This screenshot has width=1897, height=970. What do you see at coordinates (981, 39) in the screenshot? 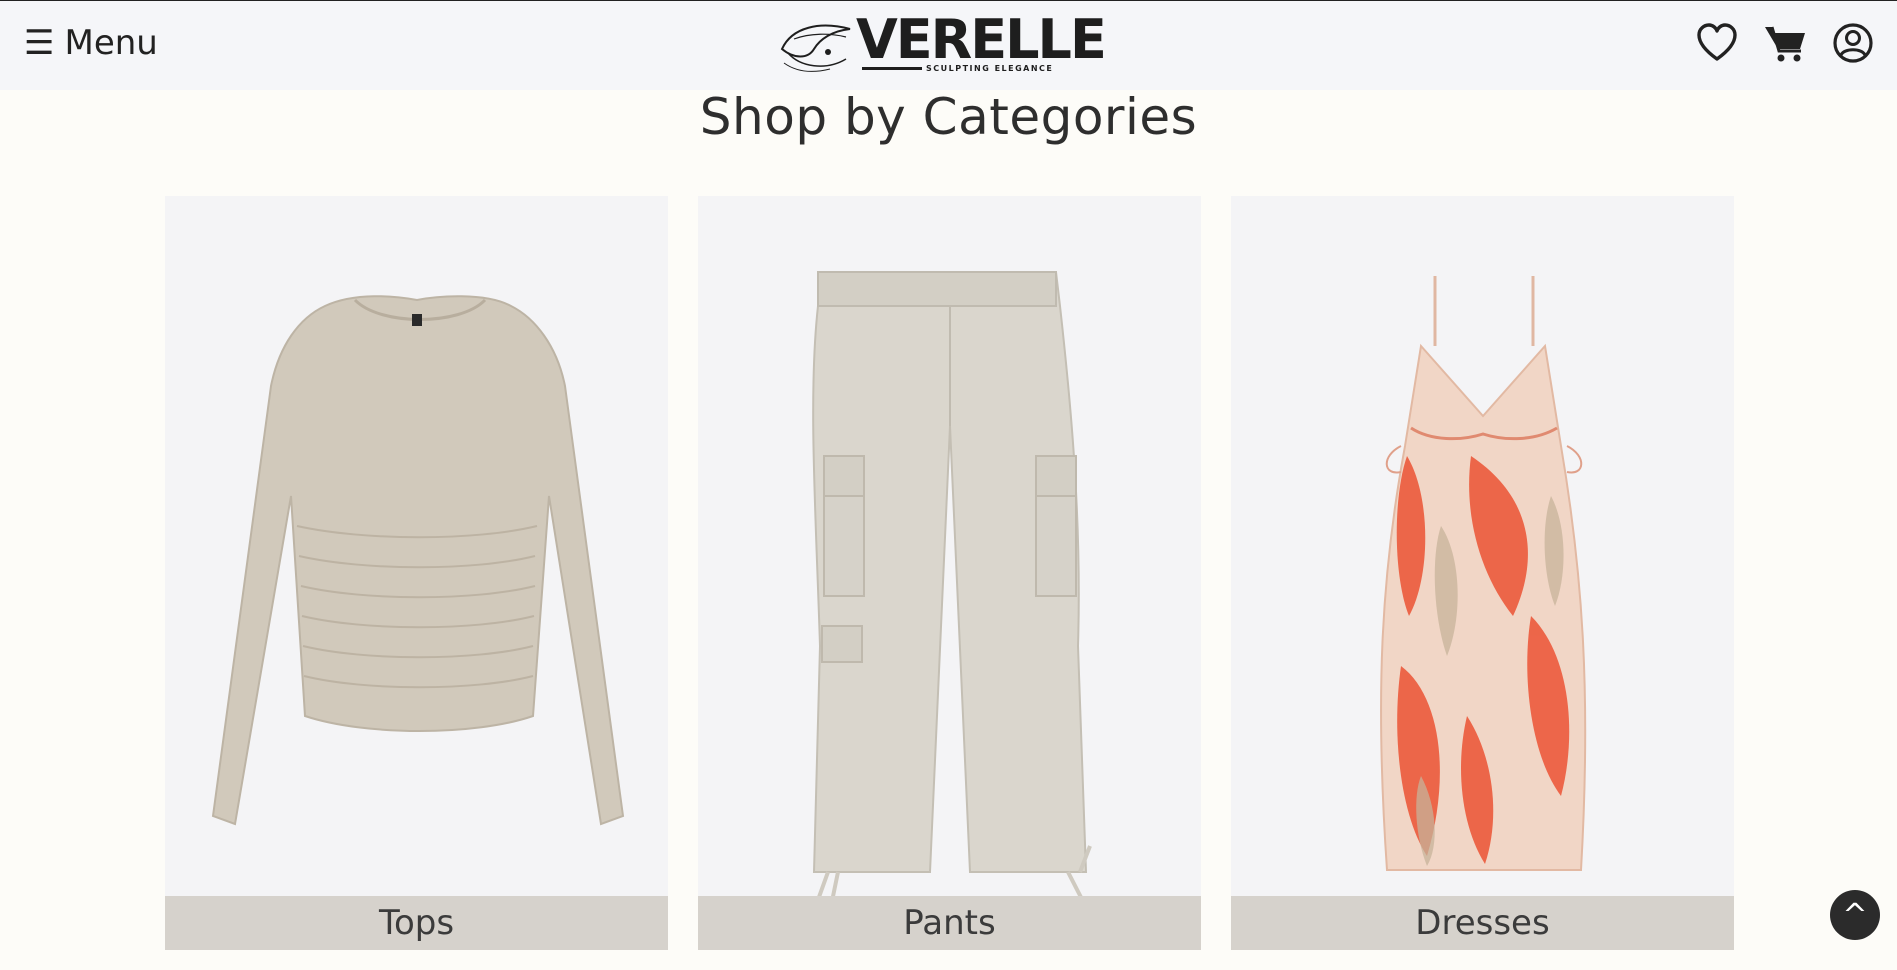
I see `brand-name: VERELLE` at bounding box center [981, 39].